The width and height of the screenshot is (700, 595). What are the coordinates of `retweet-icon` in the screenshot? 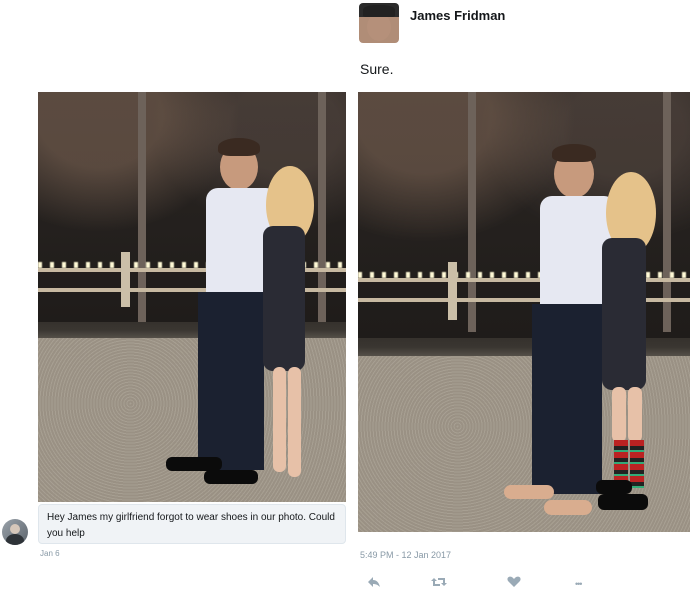 It's located at (439, 583).